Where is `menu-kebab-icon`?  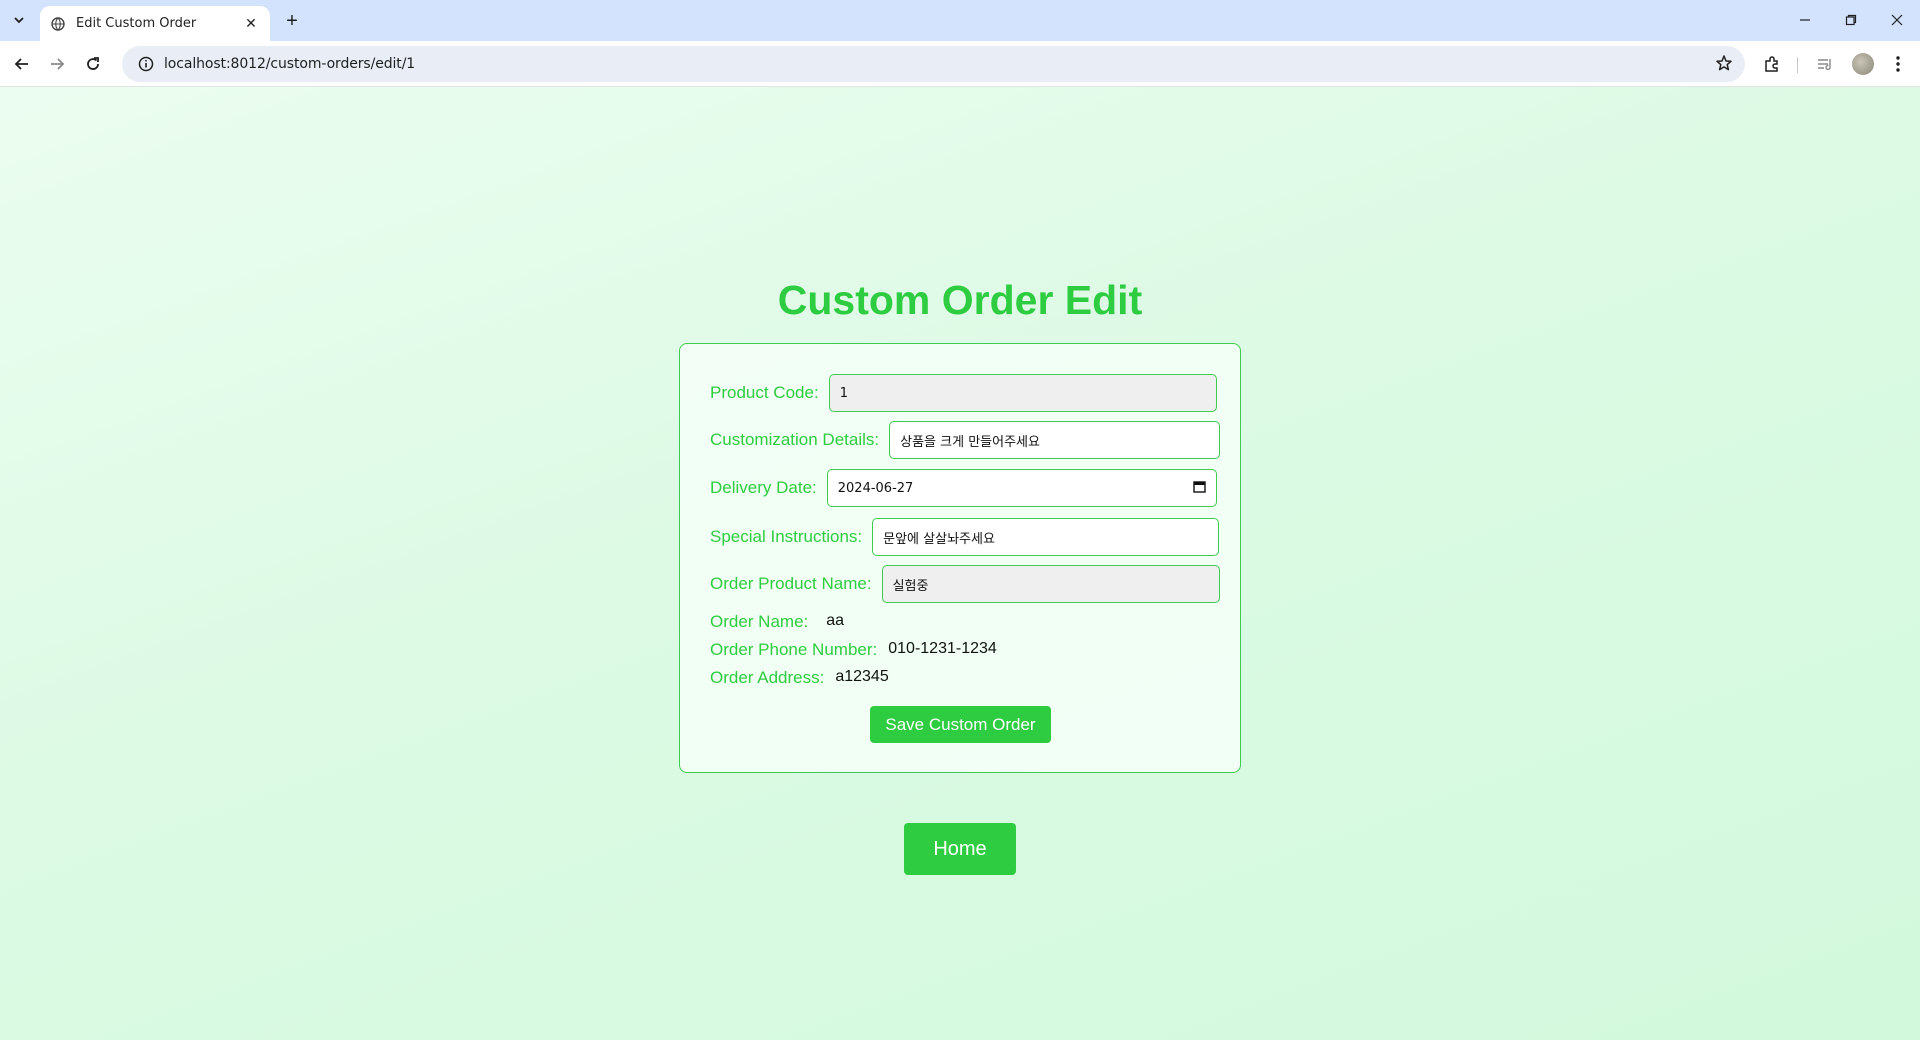 menu-kebab-icon is located at coordinates (1898, 64).